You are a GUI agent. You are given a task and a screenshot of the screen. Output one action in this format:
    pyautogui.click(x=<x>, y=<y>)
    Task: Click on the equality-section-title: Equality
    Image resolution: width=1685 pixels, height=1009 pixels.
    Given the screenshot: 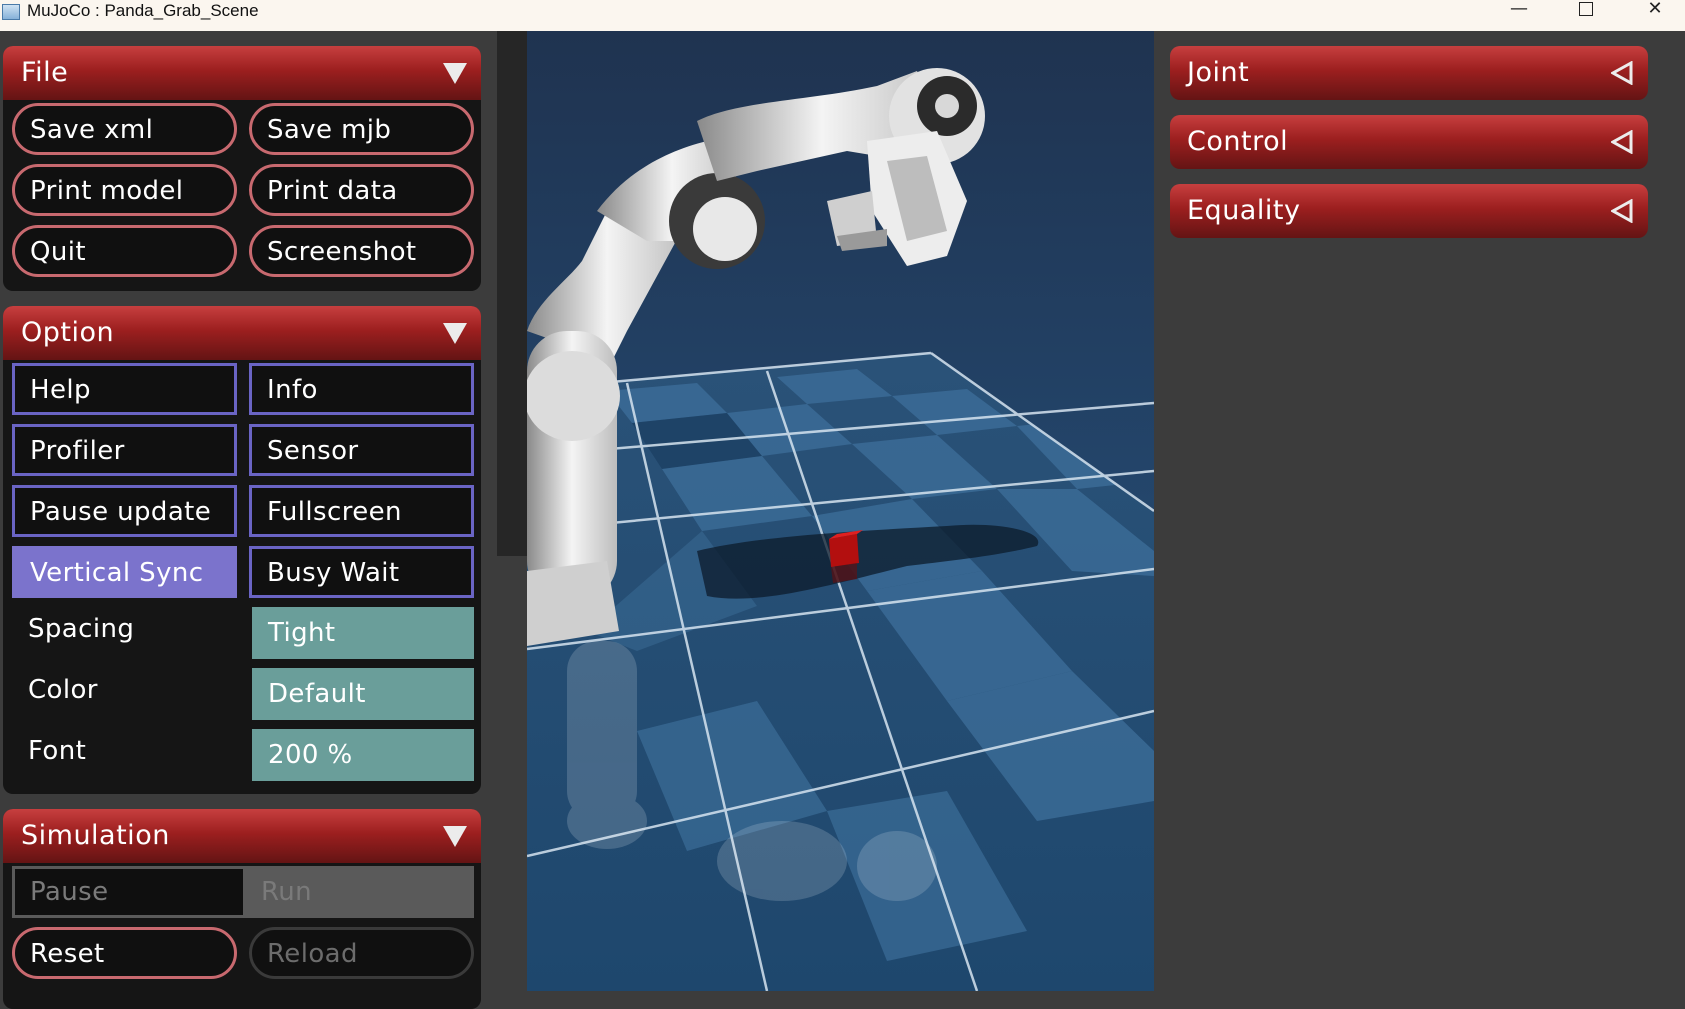 What is the action you would take?
    pyautogui.click(x=1244, y=210)
    